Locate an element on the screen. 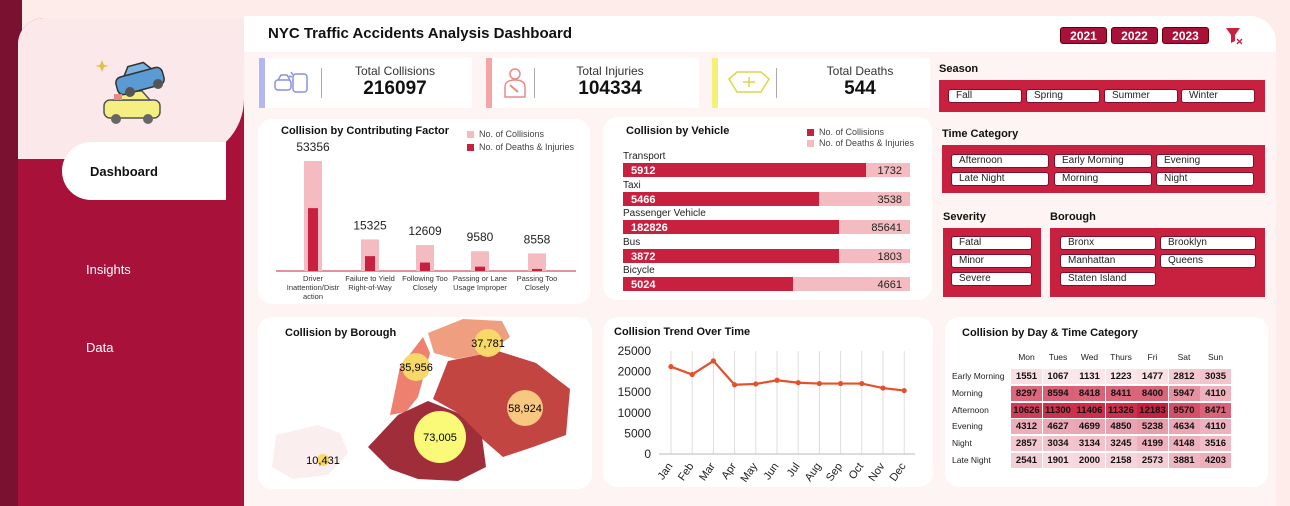 The height and width of the screenshot is (506, 1290). severity-chip-severe: Severe is located at coordinates (991, 279).